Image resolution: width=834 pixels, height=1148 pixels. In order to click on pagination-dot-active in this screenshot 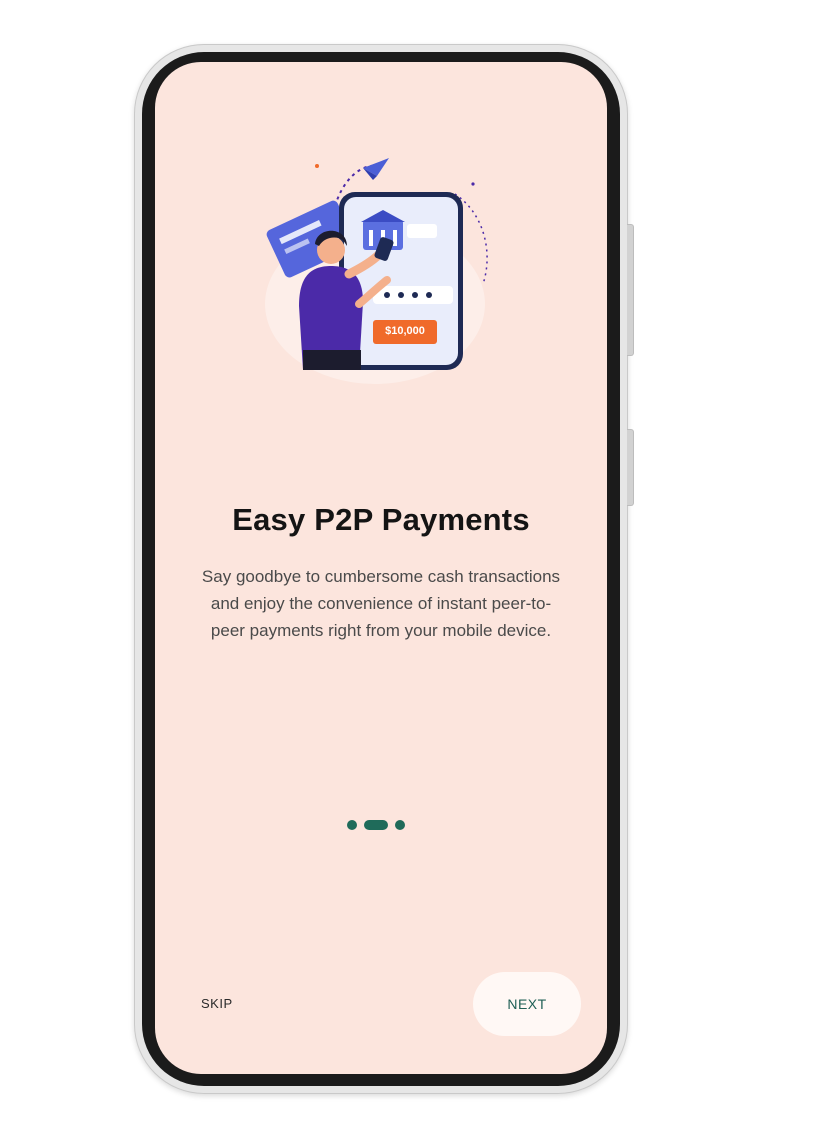, I will do `click(376, 825)`.